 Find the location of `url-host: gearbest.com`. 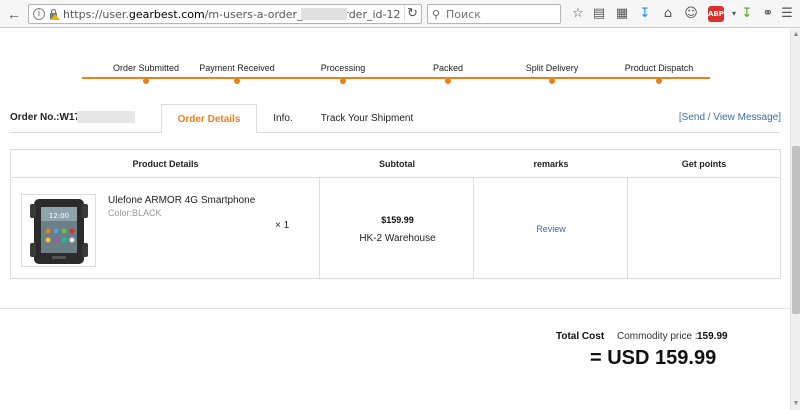

url-host: gearbest.com is located at coordinates (166, 14).